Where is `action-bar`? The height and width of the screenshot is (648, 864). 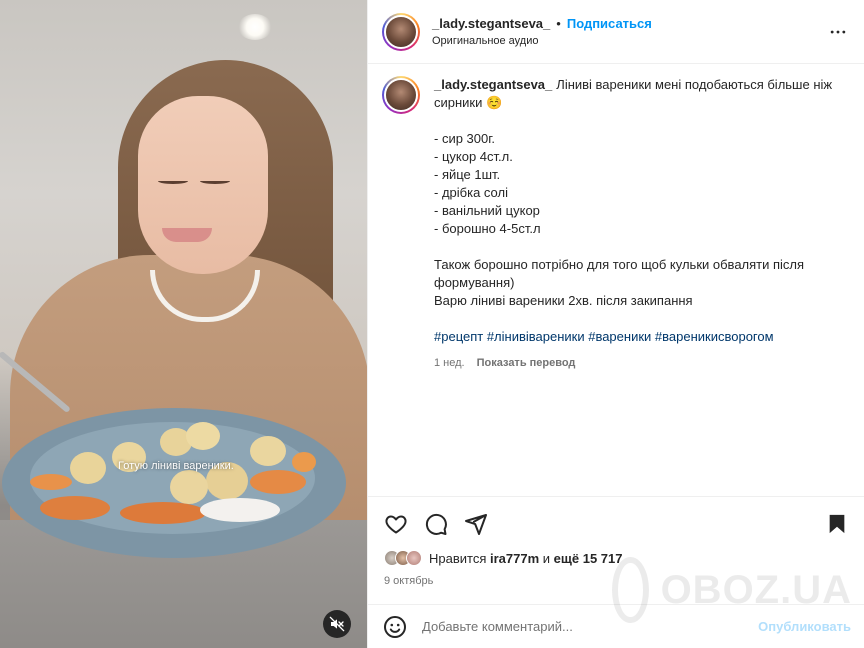 action-bar is located at coordinates (616, 523).